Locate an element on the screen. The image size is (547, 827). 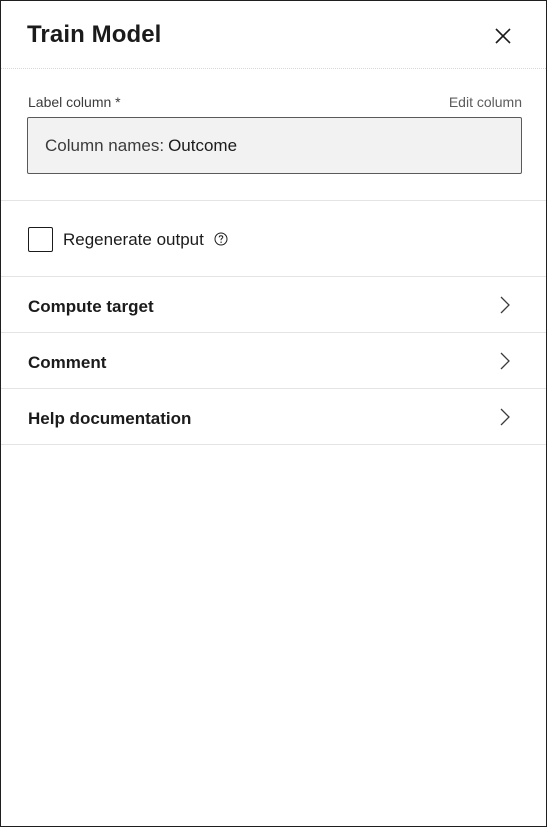
column-names-value: Outcome is located at coordinates (203, 145).